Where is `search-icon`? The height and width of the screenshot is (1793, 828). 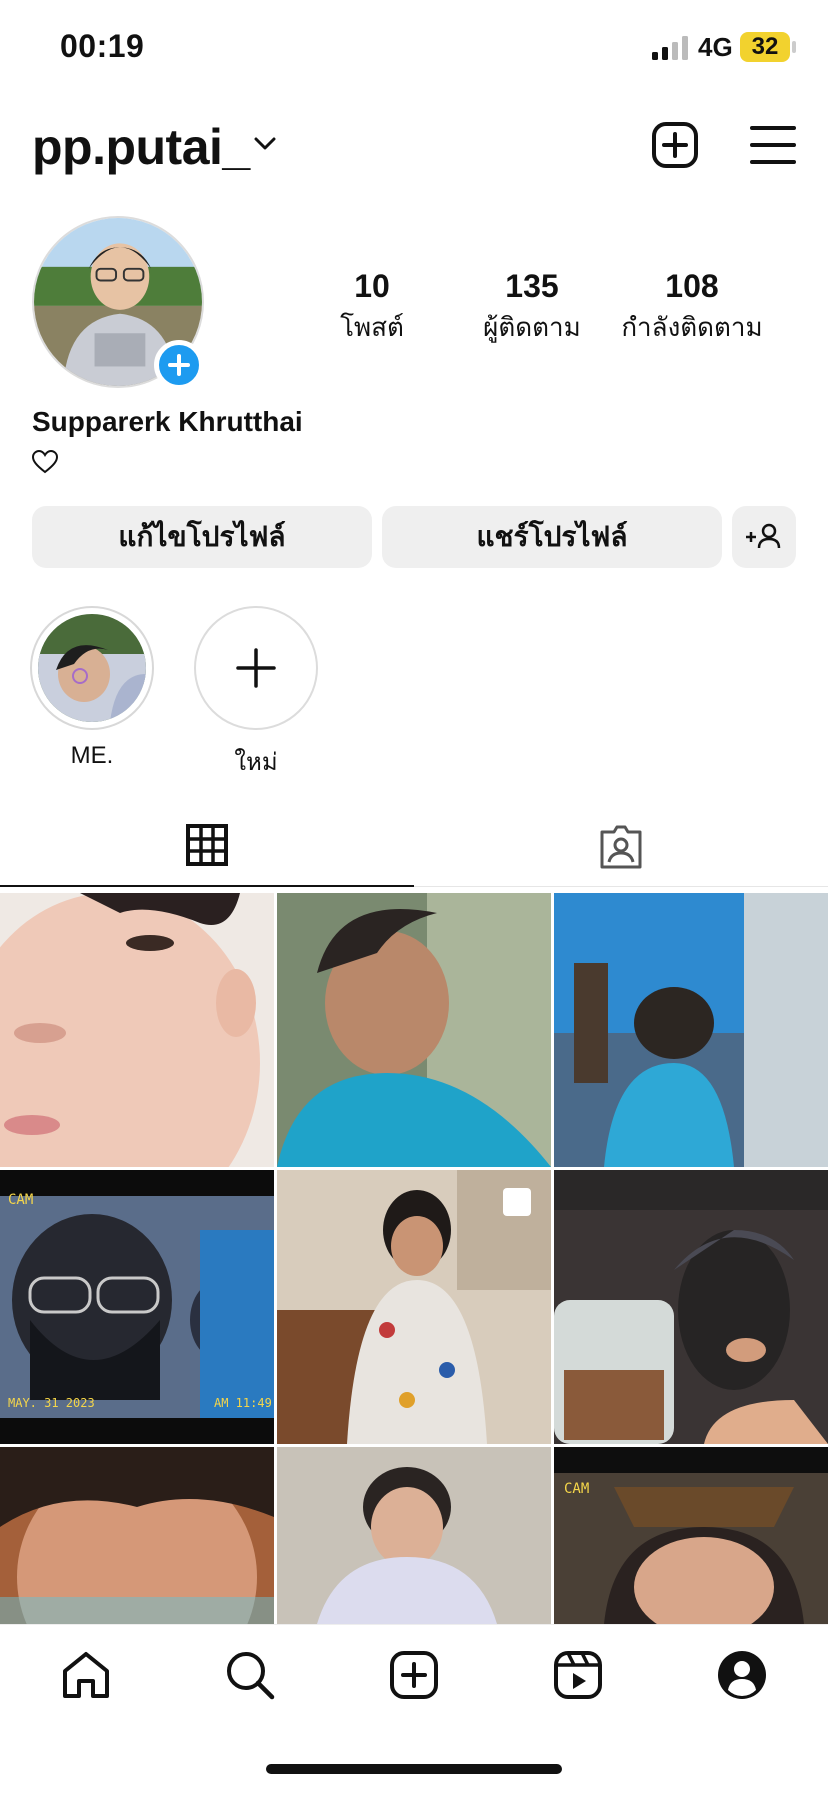 search-icon is located at coordinates (250, 1675).